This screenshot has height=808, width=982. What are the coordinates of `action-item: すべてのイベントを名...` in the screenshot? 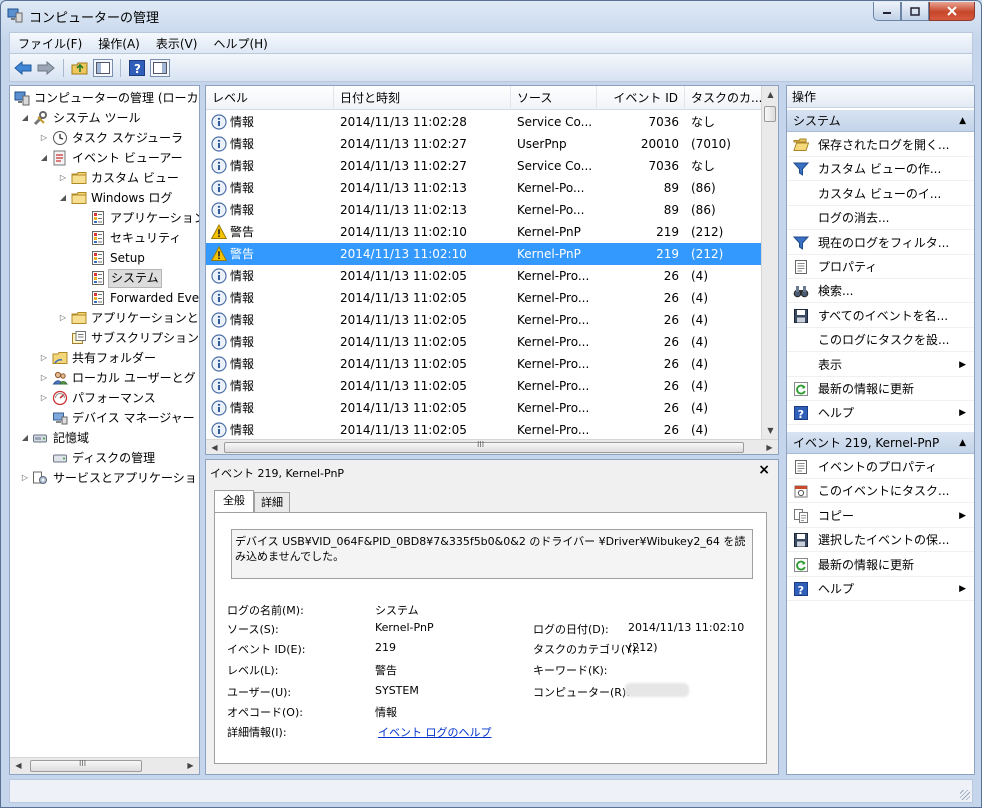 It's located at (880, 316).